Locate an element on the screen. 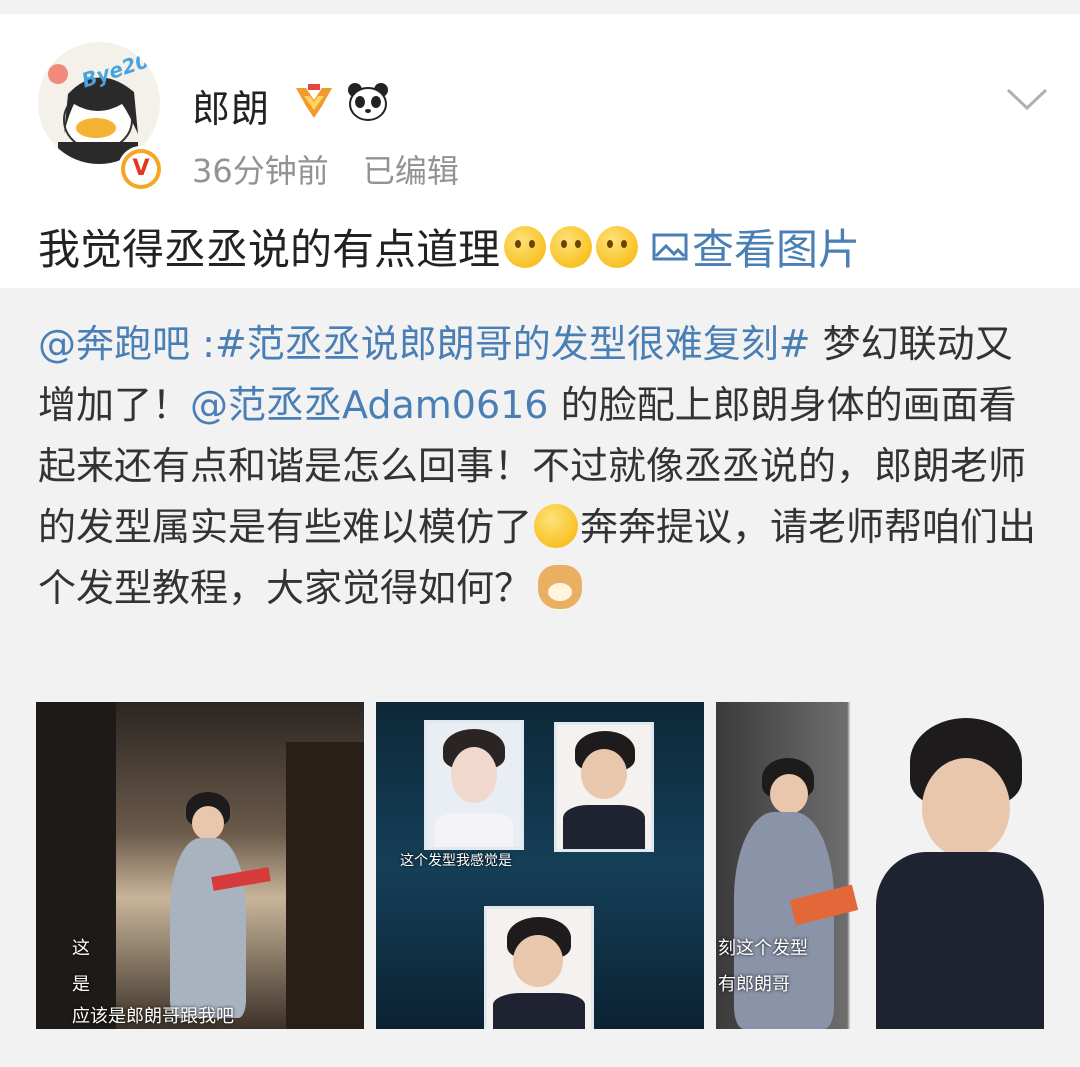  image-thumbnail-1: 这 是 应该是郎朗哥跟我吧 is located at coordinates (200, 865).